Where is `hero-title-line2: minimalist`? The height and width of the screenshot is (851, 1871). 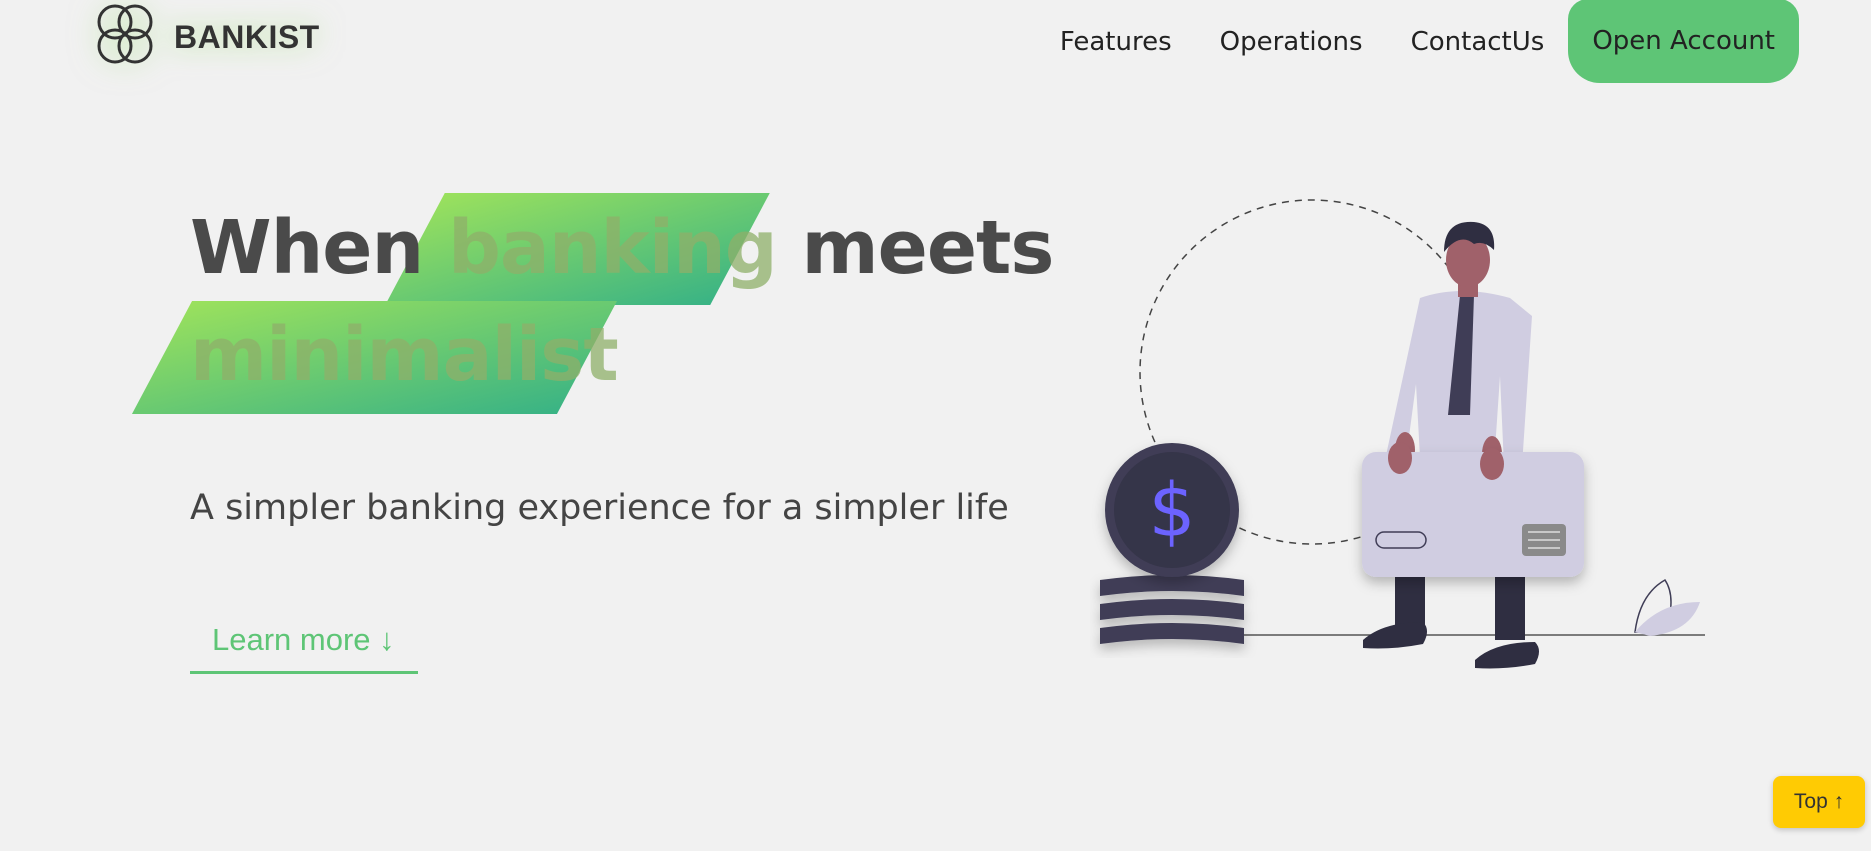
hero-title-line2: minimalist is located at coordinates (404, 355).